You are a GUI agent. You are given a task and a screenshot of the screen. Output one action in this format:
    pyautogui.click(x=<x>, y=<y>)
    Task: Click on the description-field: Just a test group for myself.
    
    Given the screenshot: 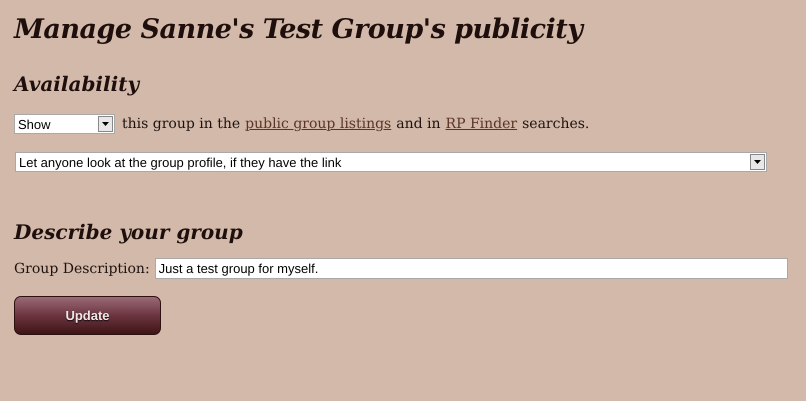 What is the action you would take?
    pyautogui.click(x=471, y=268)
    